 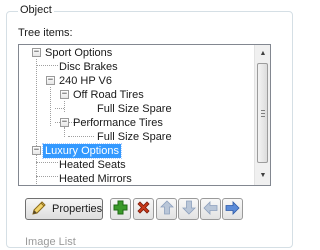 I want to click on scroll-up-icon: ▲, so click(x=262, y=54).